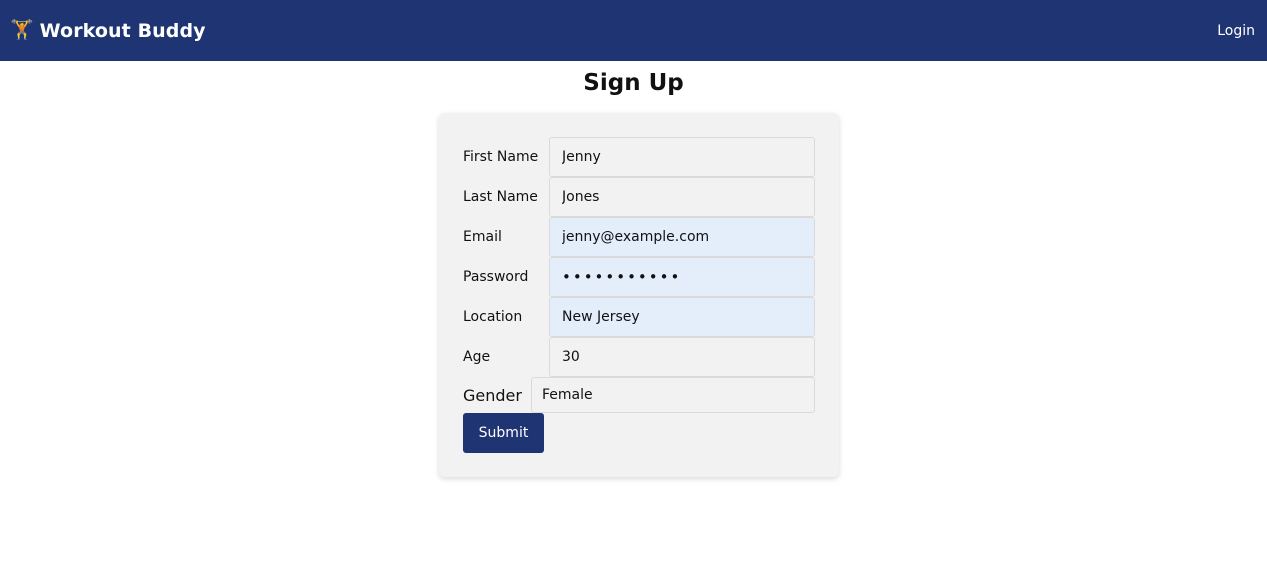  Describe the element at coordinates (123, 31) in the screenshot. I see `brand-title: Workout Buddy` at that location.